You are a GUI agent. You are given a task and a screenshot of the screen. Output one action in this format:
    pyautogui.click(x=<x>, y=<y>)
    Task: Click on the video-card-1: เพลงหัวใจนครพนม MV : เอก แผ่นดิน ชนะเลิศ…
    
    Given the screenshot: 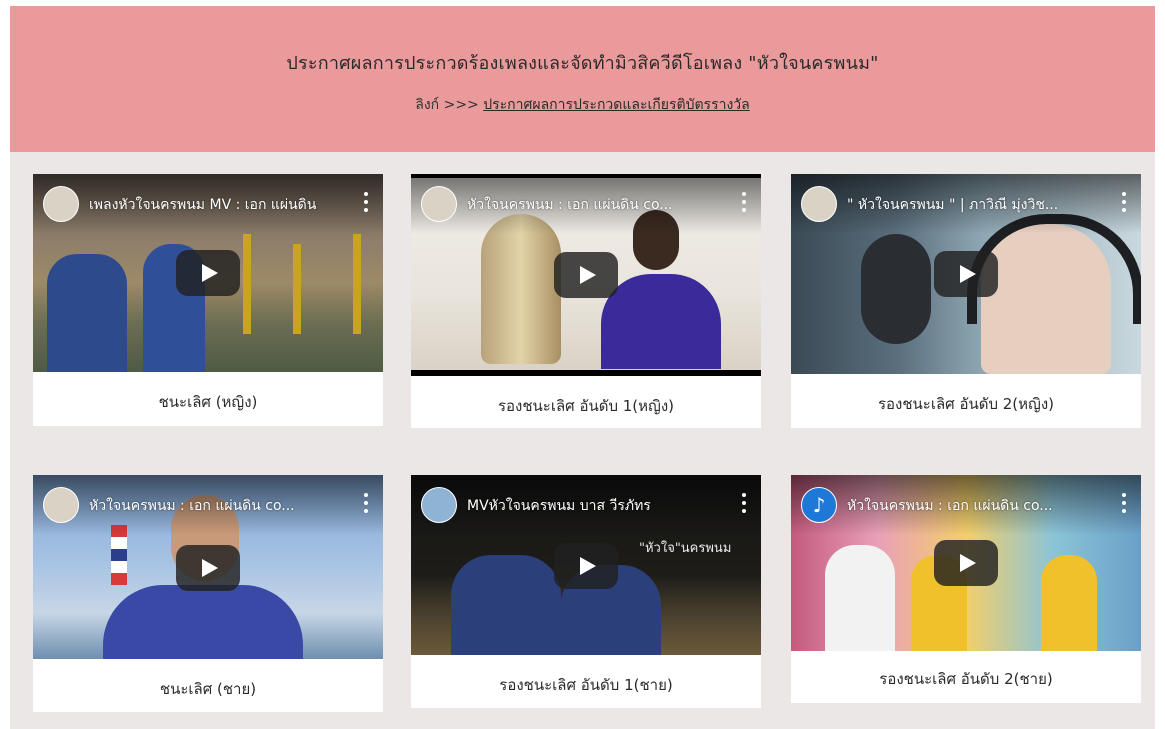 What is the action you would take?
    pyautogui.click(x=208, y=300)
    